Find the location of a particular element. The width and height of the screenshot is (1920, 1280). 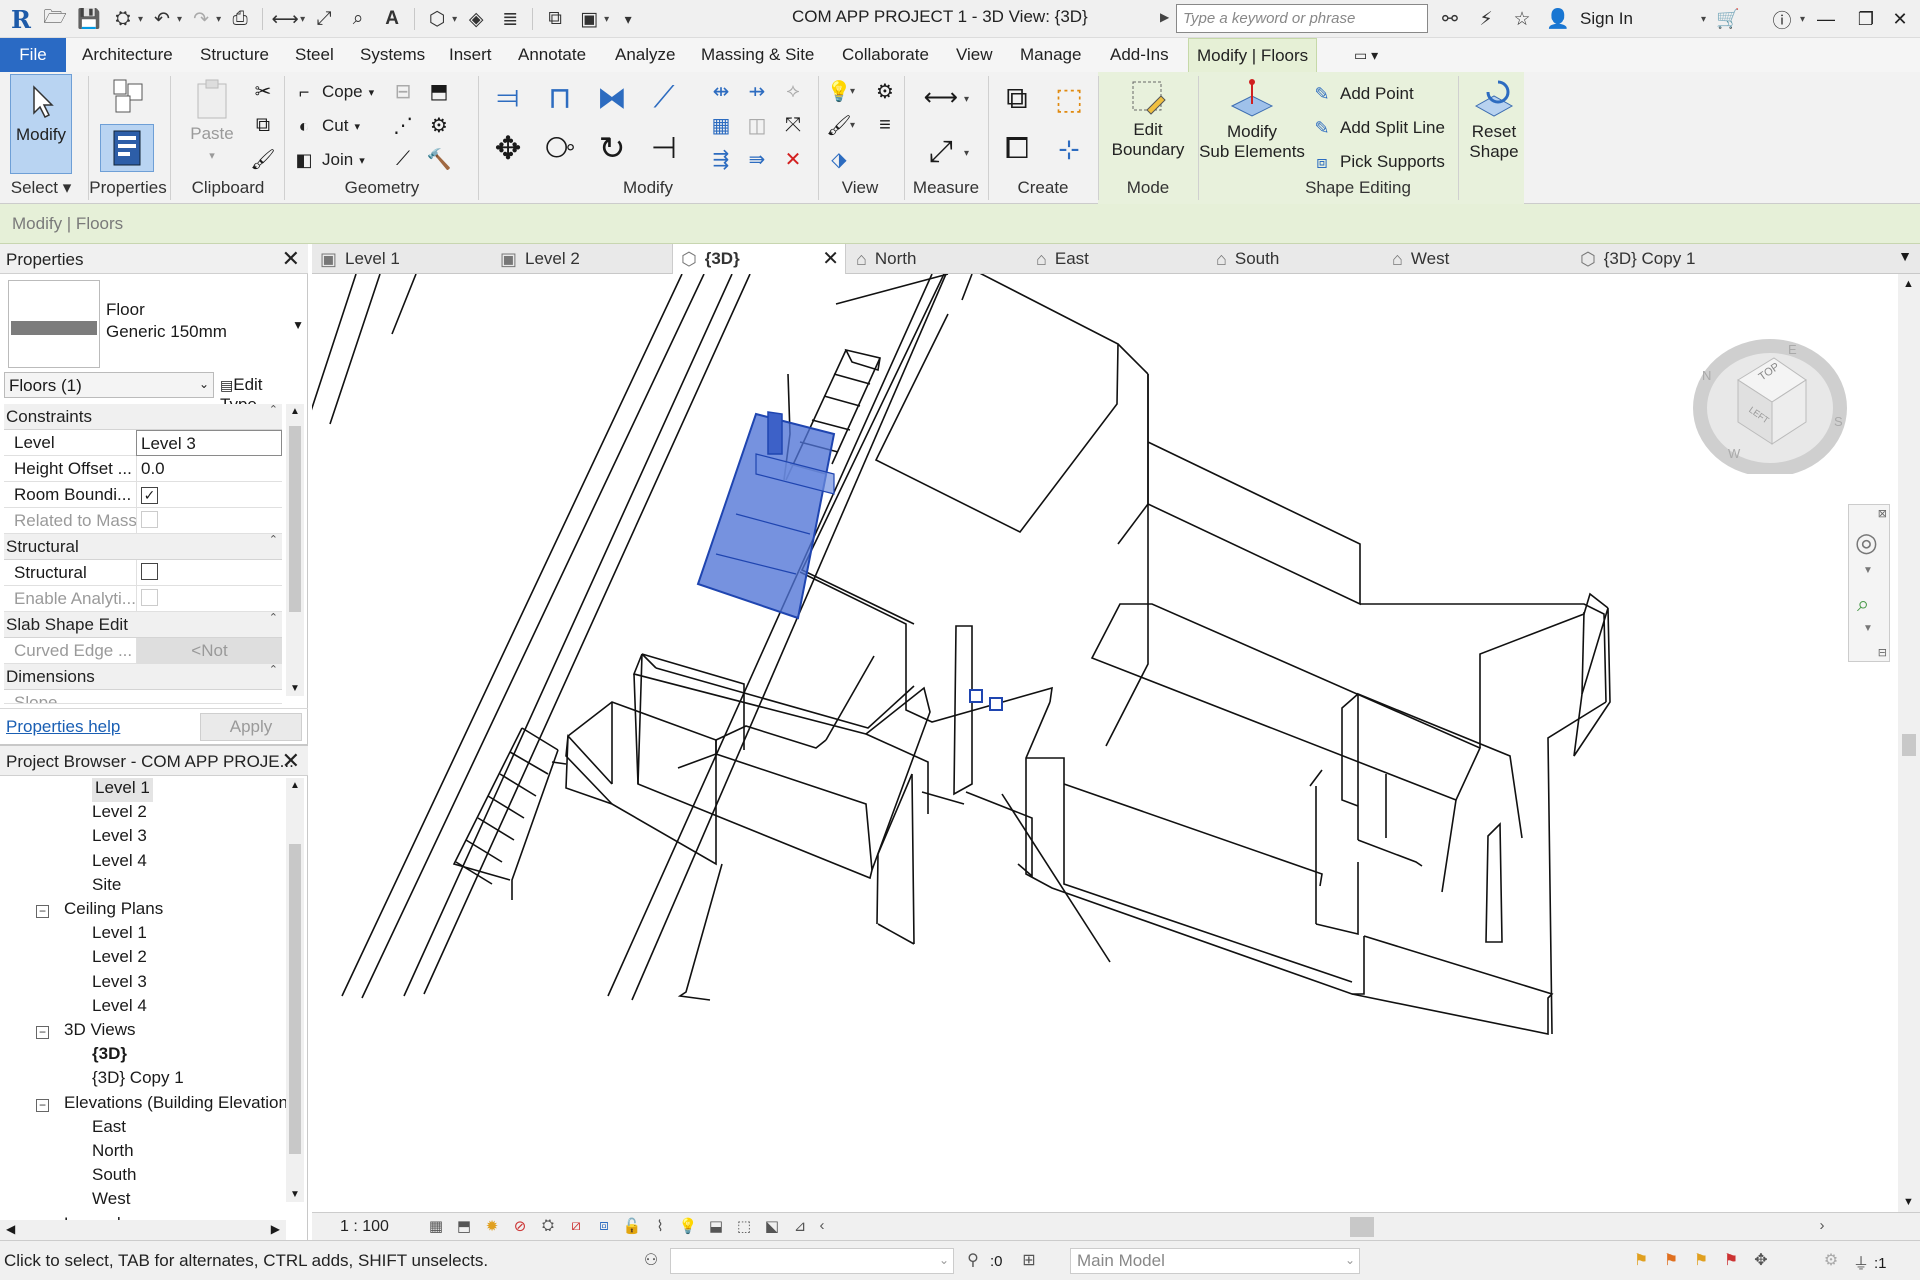

properties-help-link: Properties help is located at coordinates (63, 727).